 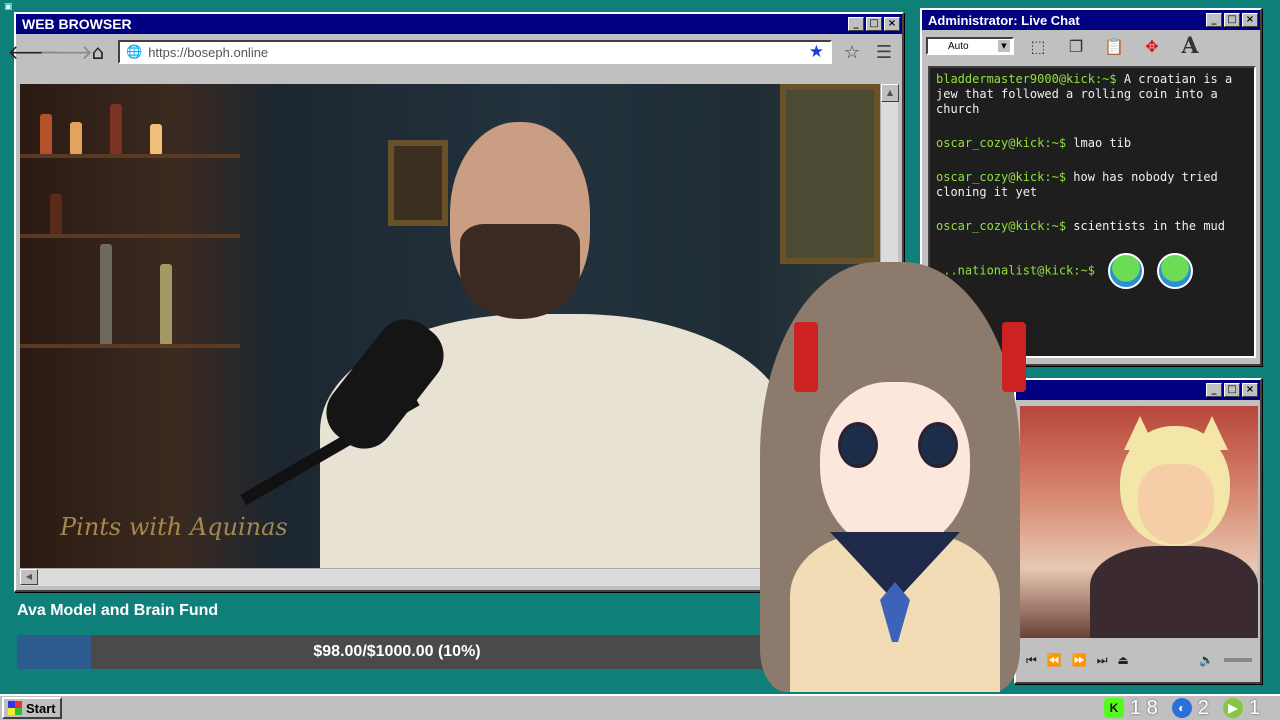 What do you see at coordinates (1114, 46) in the screenshot?
I see `paste-icon: 📋` at bounding box center [1114, 46].